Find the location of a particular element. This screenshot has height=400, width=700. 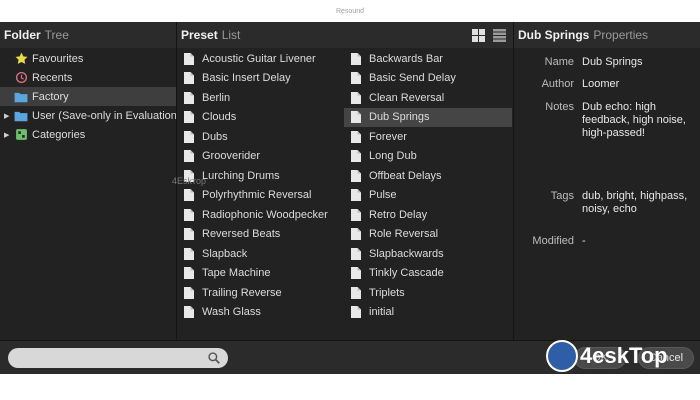

preset-item: Polyrhythmic Reversal is located at coordinates (260, 195).